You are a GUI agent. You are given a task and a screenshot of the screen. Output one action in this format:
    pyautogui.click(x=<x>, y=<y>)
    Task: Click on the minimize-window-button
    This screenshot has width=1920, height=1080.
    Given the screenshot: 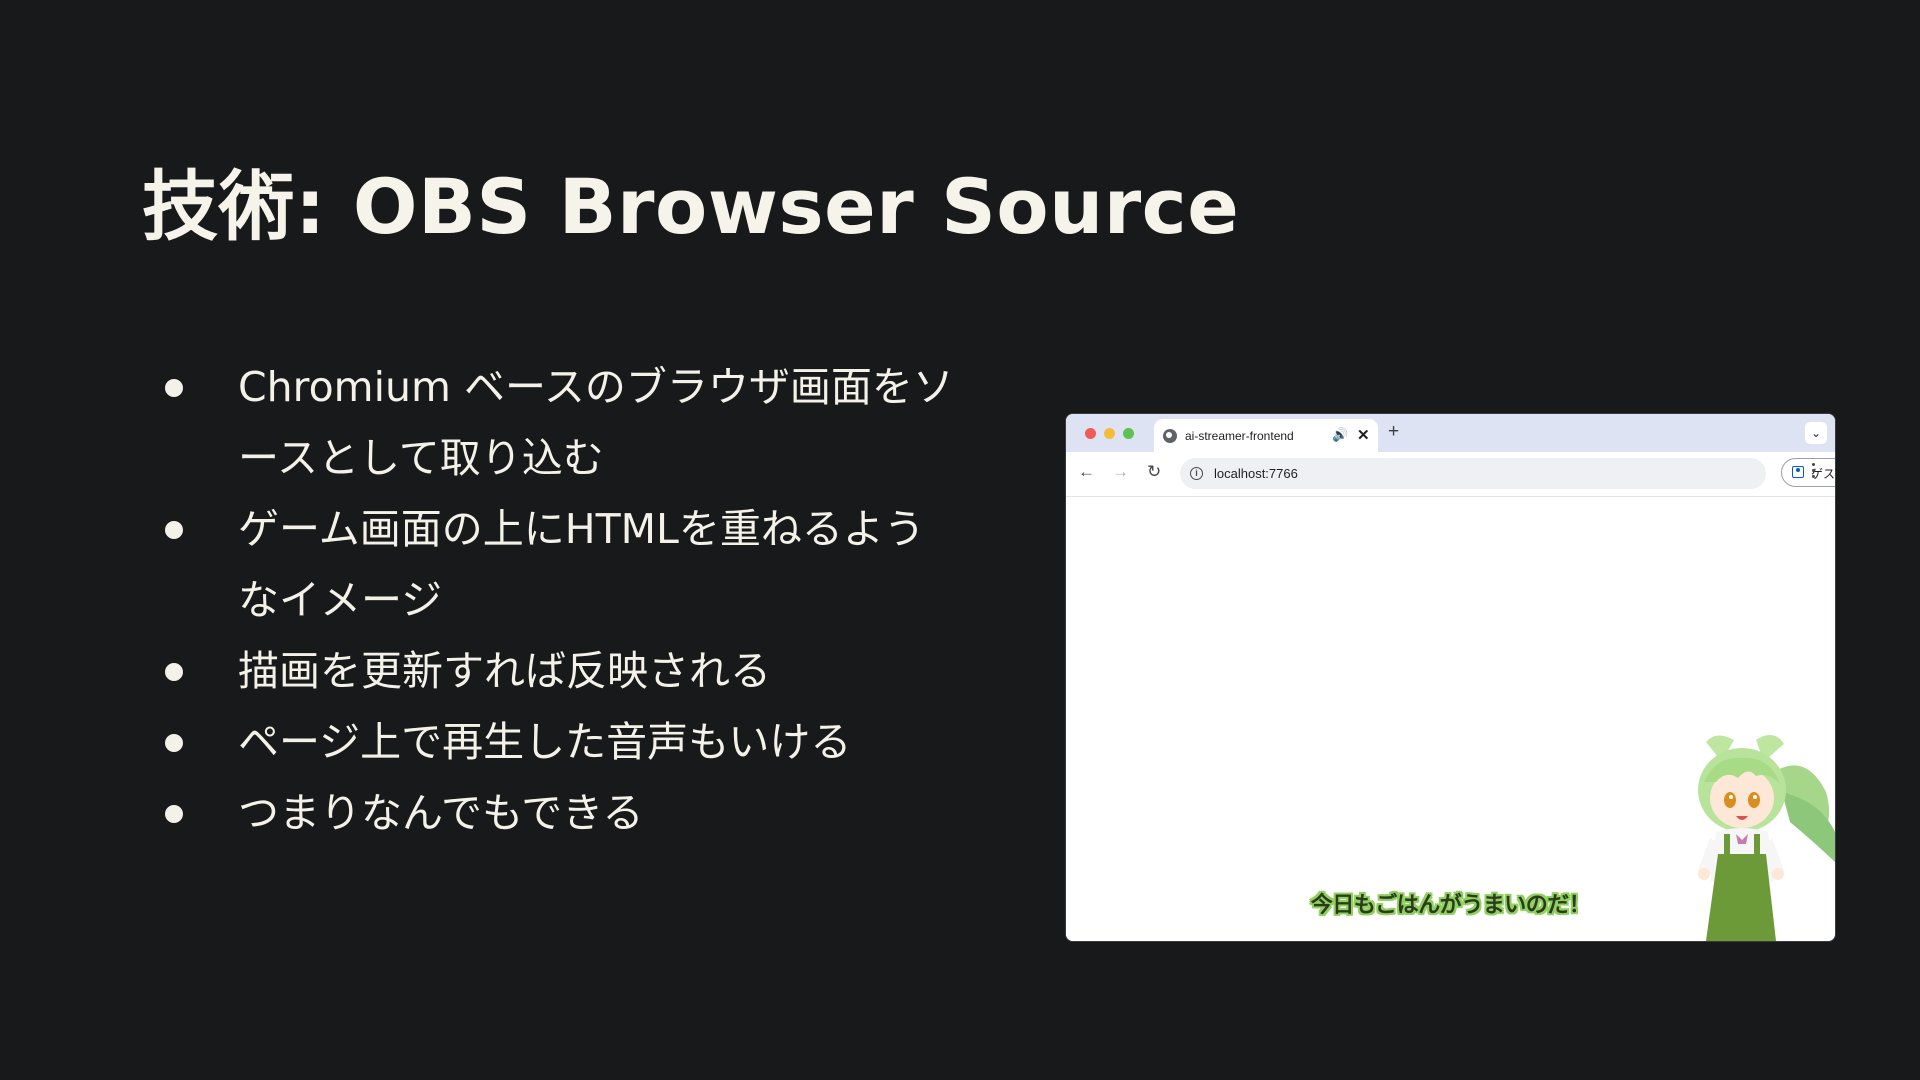 What is the action you would take?
    pyautogui.click(x=1109, y=433)
    